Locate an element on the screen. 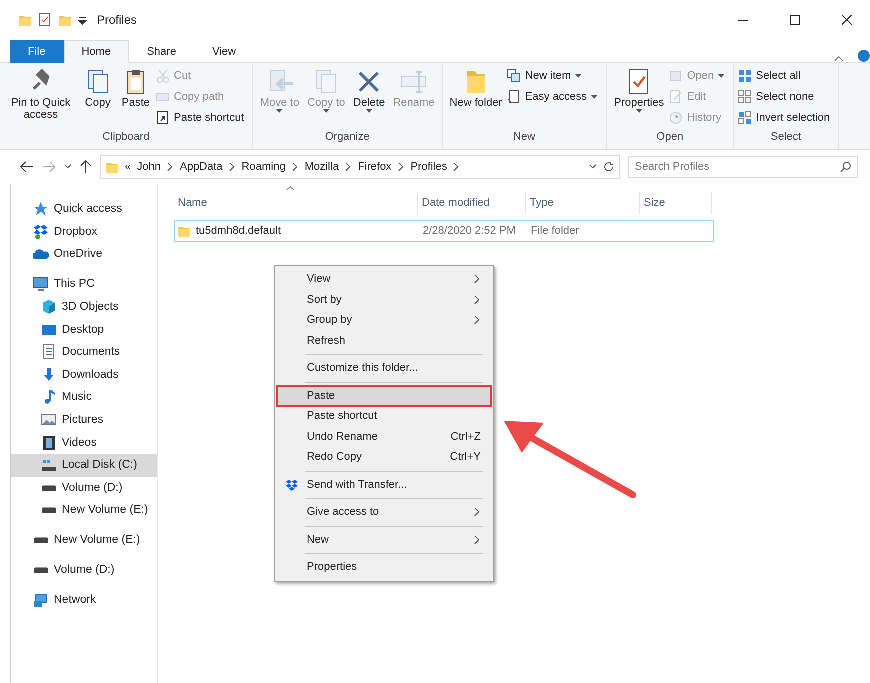 This screenshot has width=870, height=683. menu-item: Group by is located at coordinates (384, 320).